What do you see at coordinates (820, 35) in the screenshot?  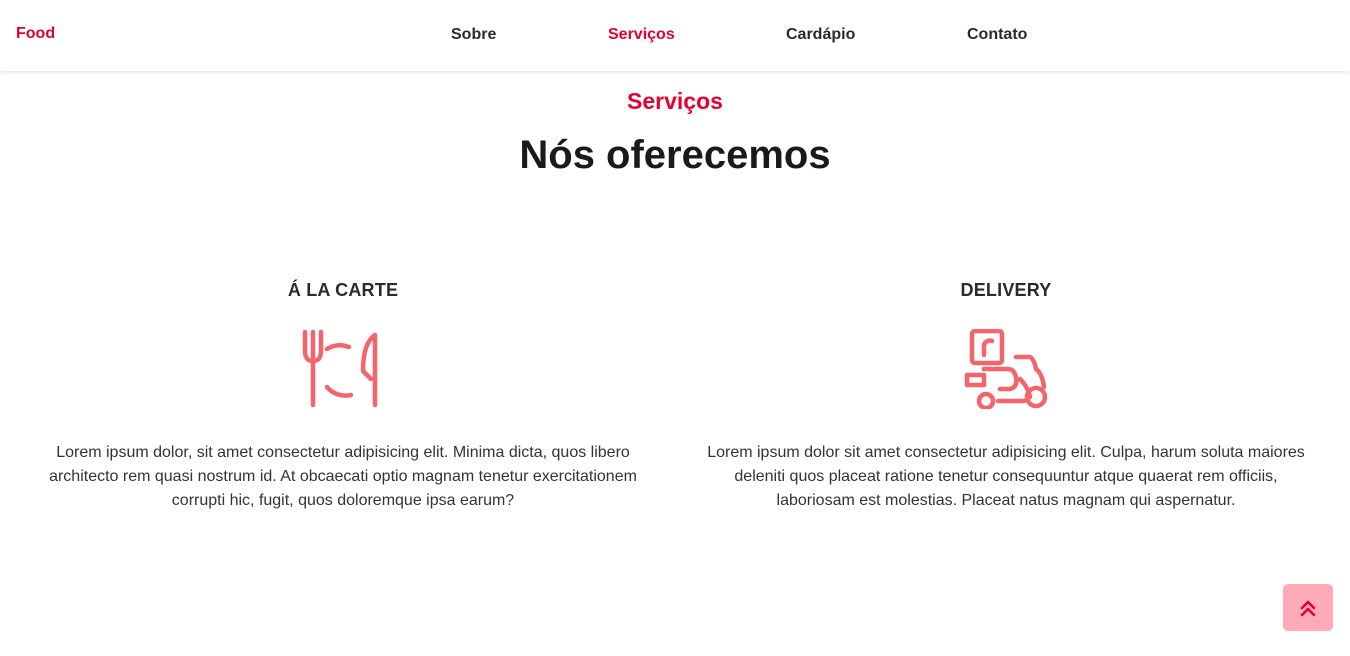 I see `nav-link-cardapio: Cardápio` at bounding box center [820, 35].